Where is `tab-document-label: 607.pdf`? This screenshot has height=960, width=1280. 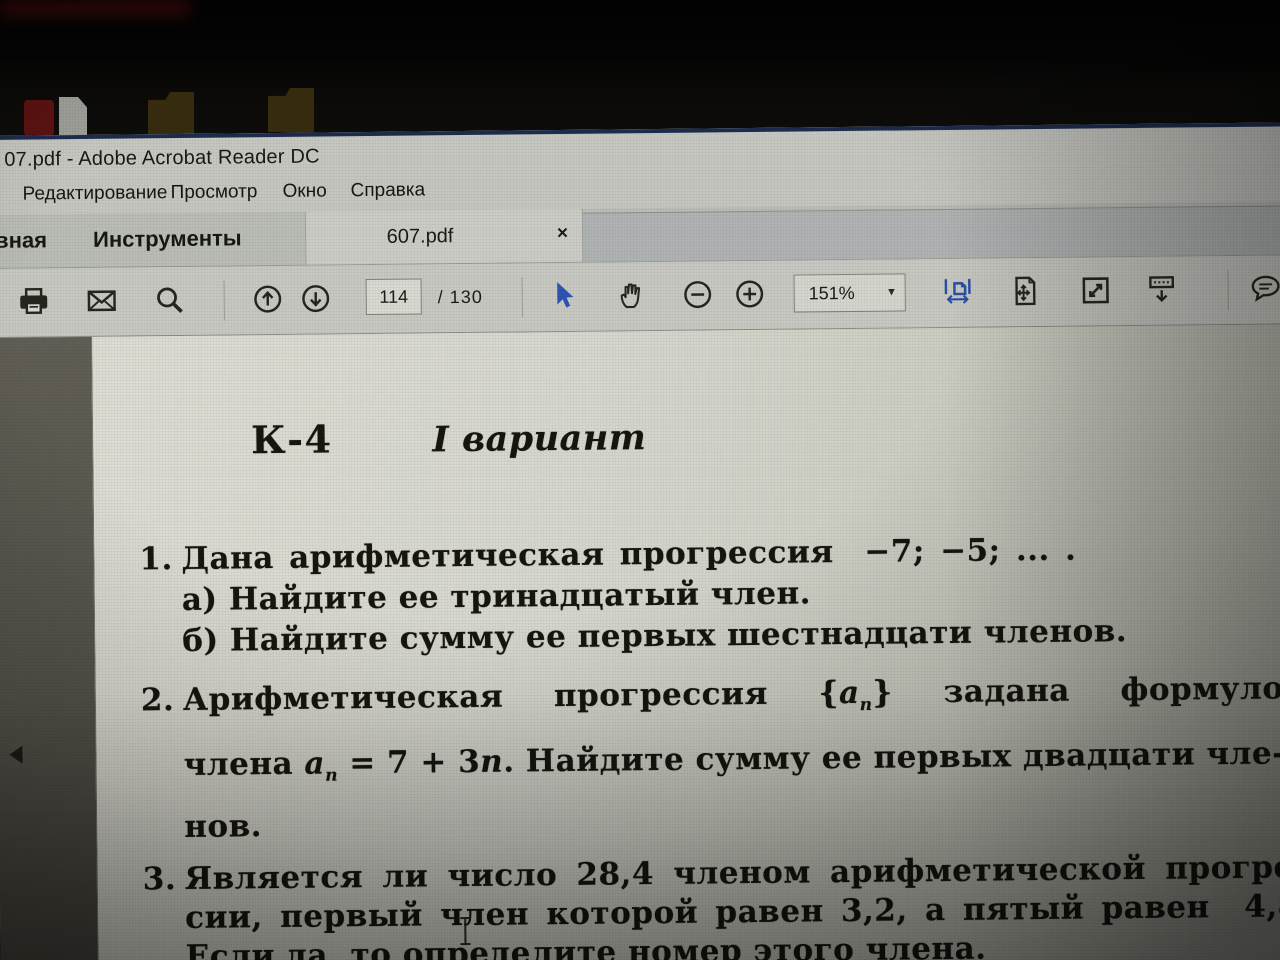 tab-document-label: 607.pdf is located at coordinates (420, 236).